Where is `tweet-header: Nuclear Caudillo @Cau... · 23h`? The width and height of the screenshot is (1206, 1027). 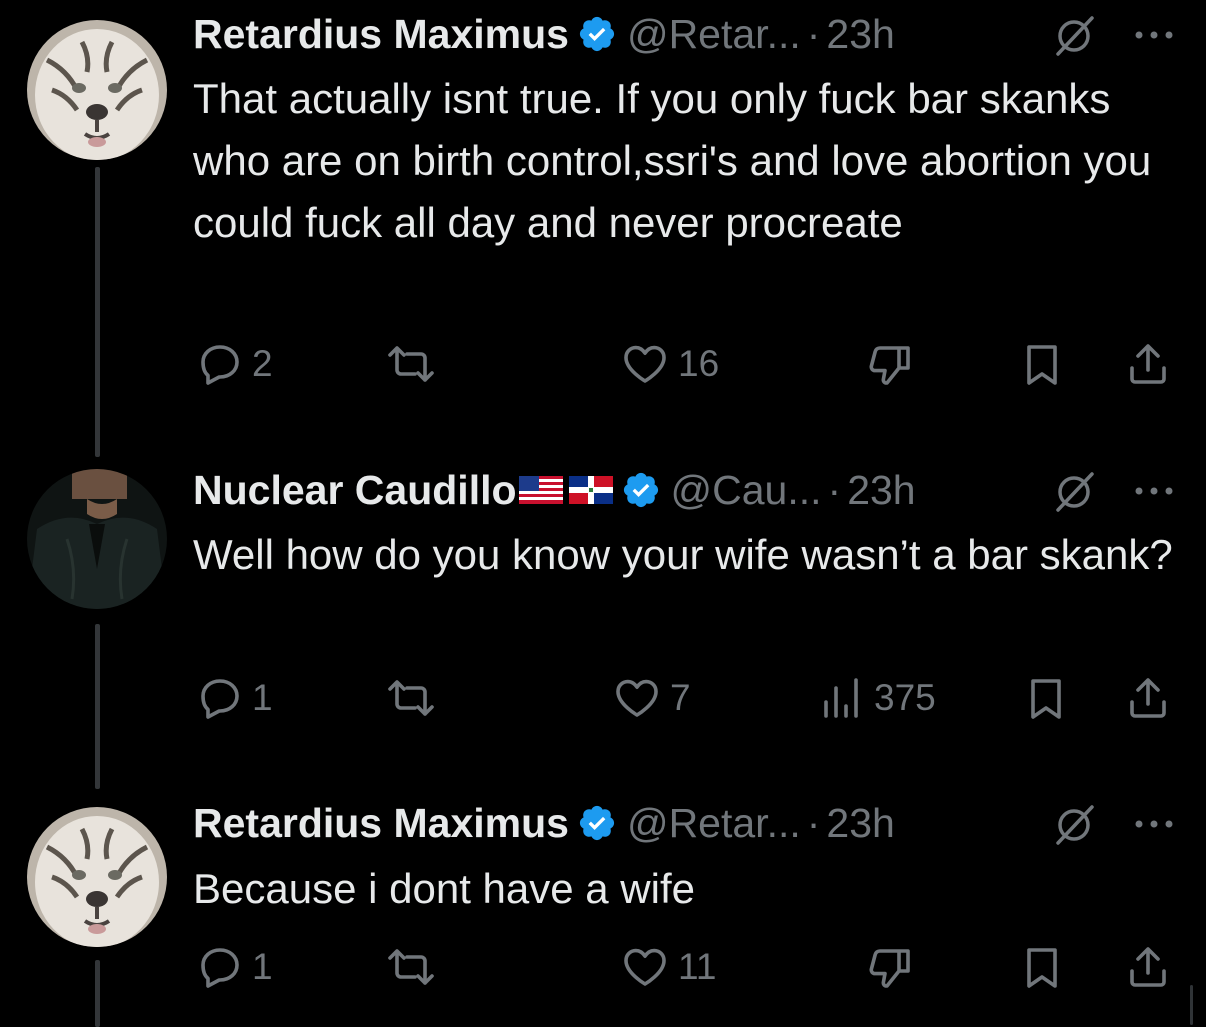
tweet-header: Nuclear Caudillo @Cau... · 23h is located at coordinates (554, 490).